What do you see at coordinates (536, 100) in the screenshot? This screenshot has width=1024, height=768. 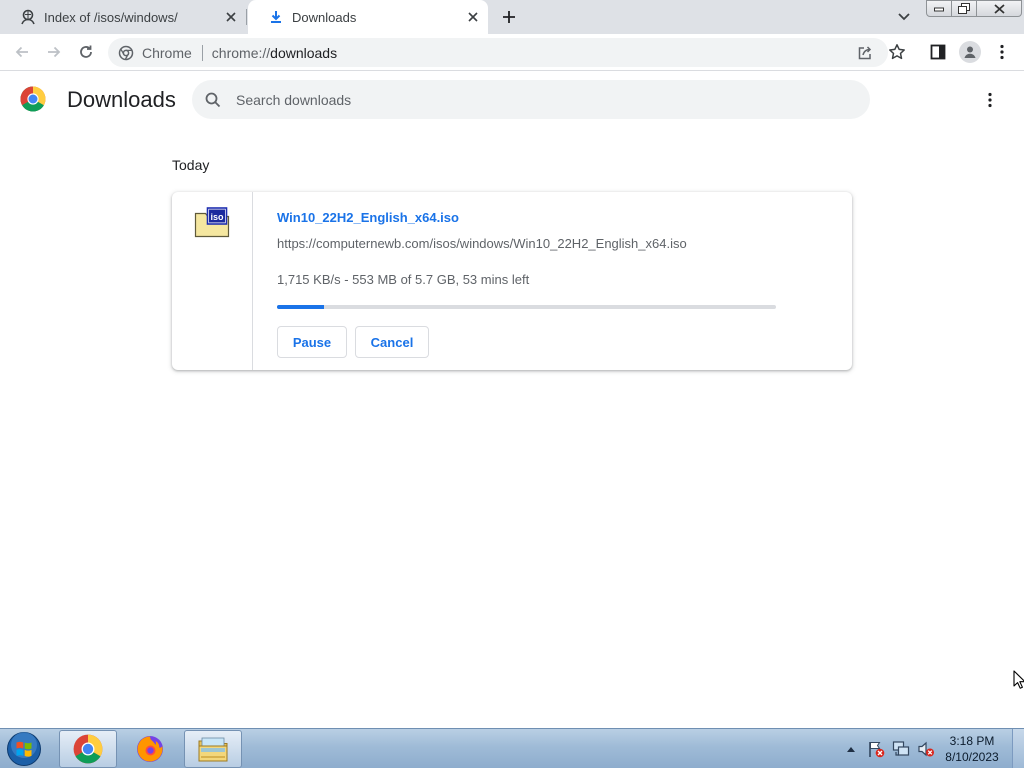 I see `search-input` at bounding box center [536, 100].